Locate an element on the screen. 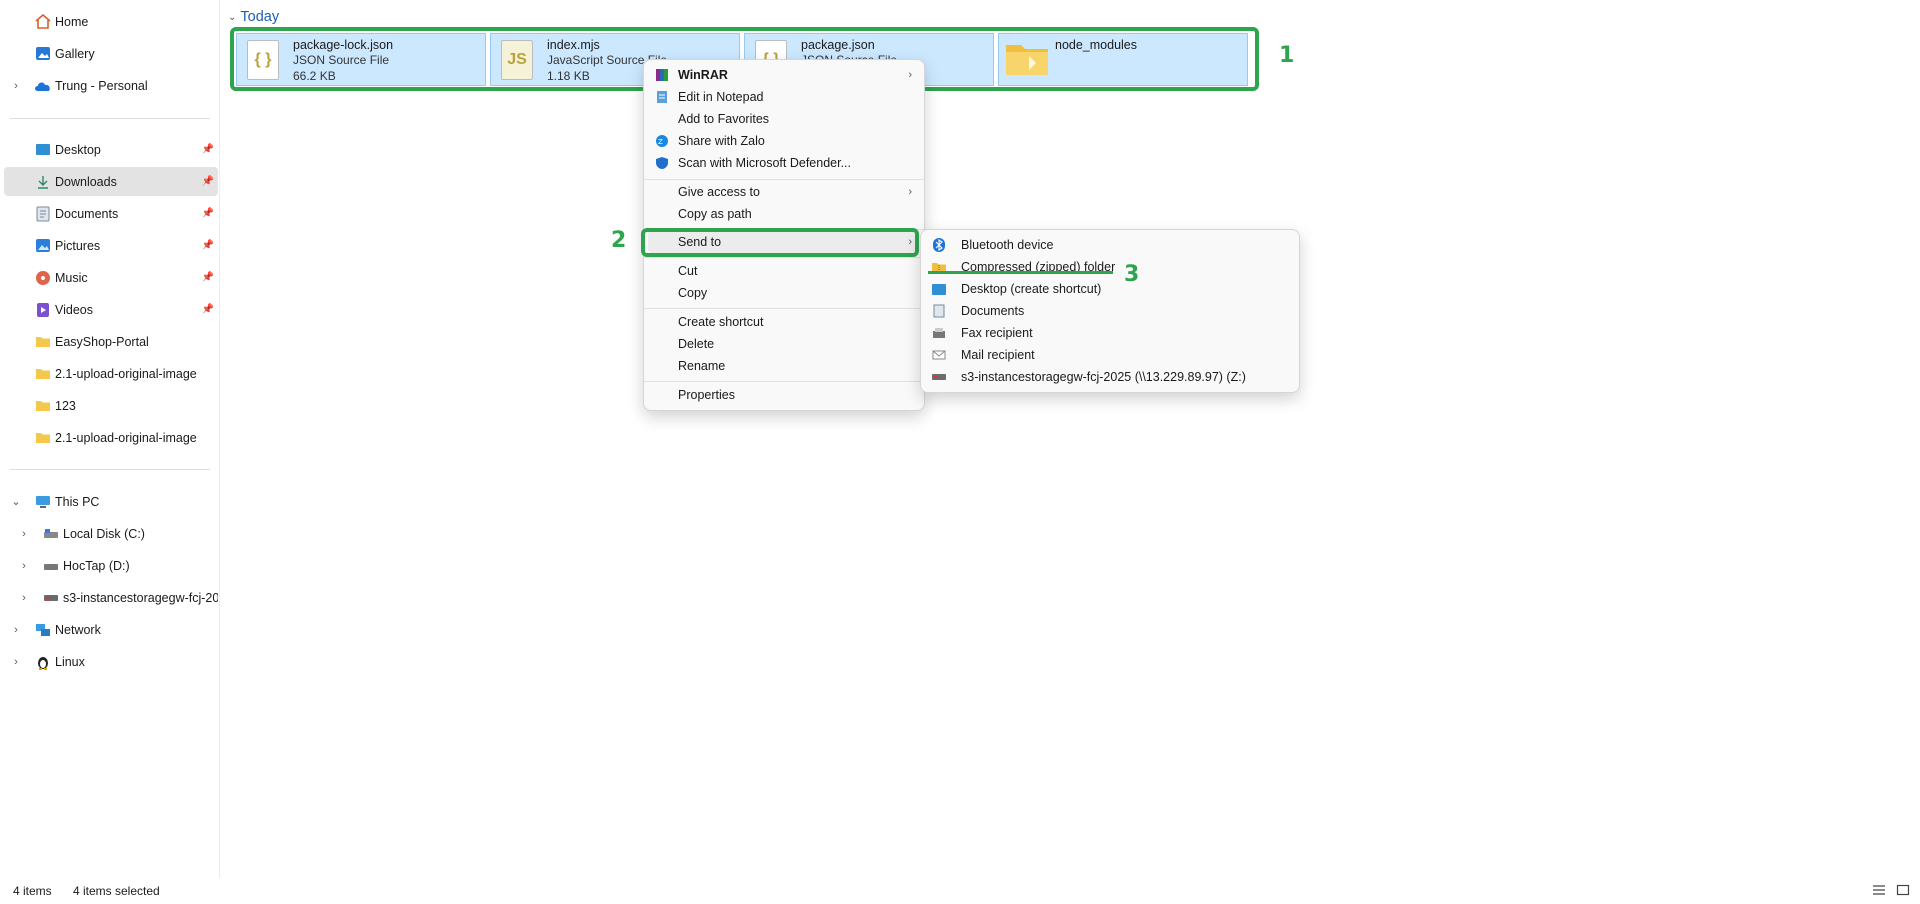 Image resolution: width=1920 pixels, height=904 pixels. annotation-number-3: 3 is located at coordinates (1132, 274).